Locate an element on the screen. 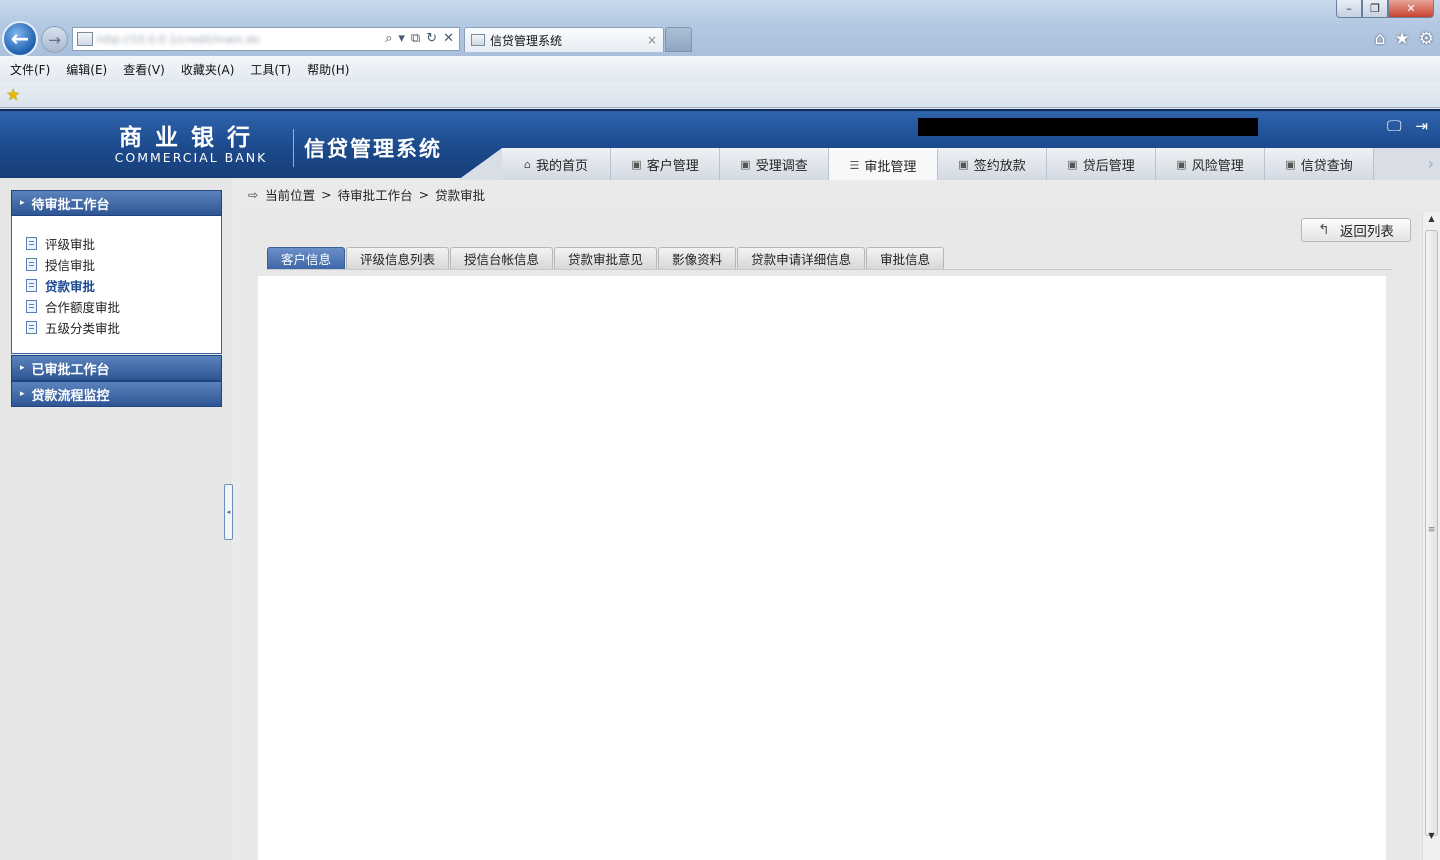 This screenshot has height=860, width=1440. maximize-button: ❐ is located at coordinates (1375, 9).